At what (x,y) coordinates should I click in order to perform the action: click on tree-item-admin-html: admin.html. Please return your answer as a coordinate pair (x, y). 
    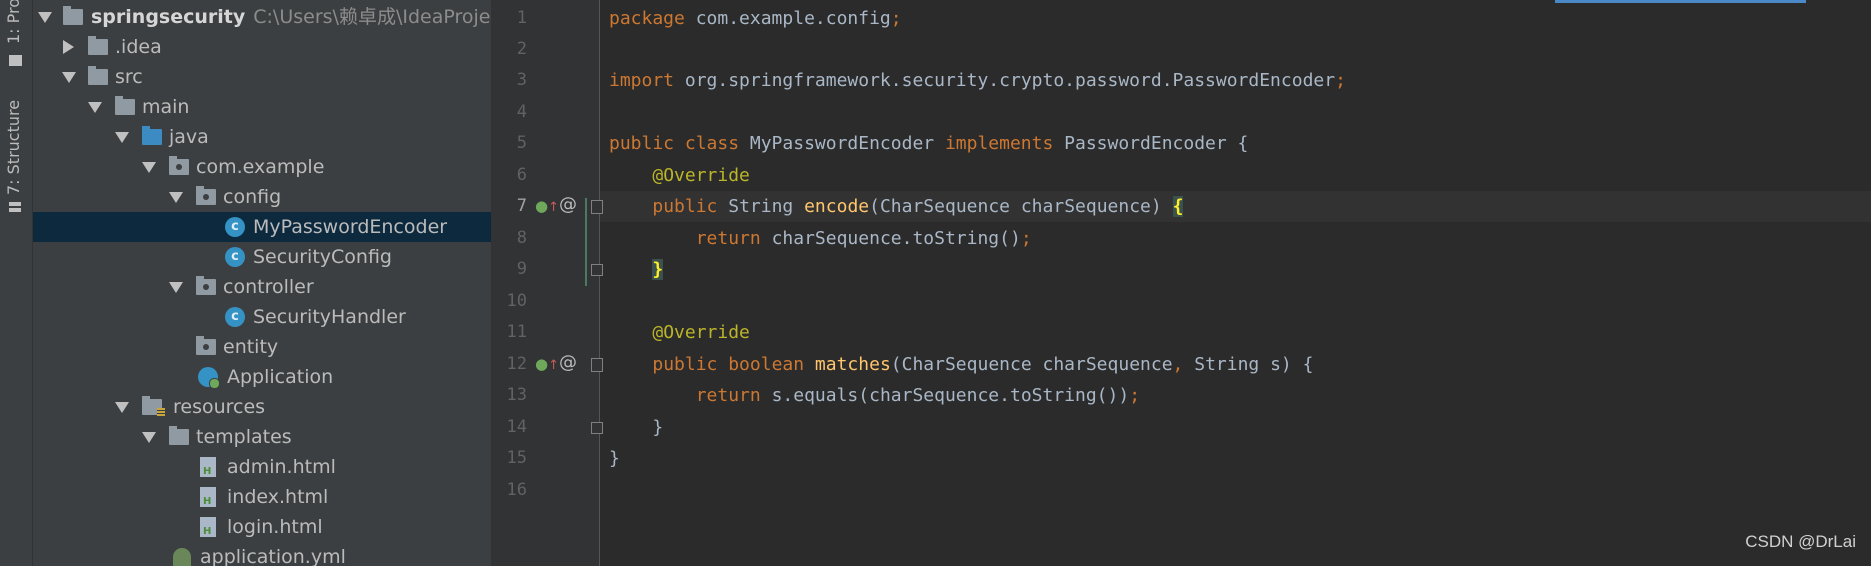
    Looking at the image, I should click on (262, 467).